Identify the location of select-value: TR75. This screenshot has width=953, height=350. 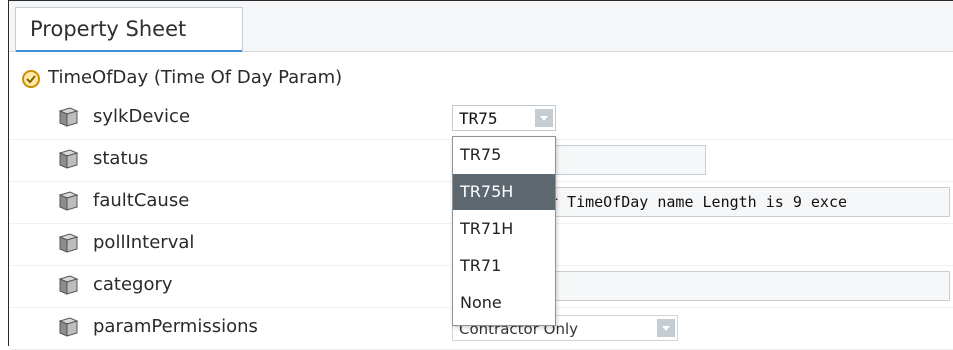
(478, 118).